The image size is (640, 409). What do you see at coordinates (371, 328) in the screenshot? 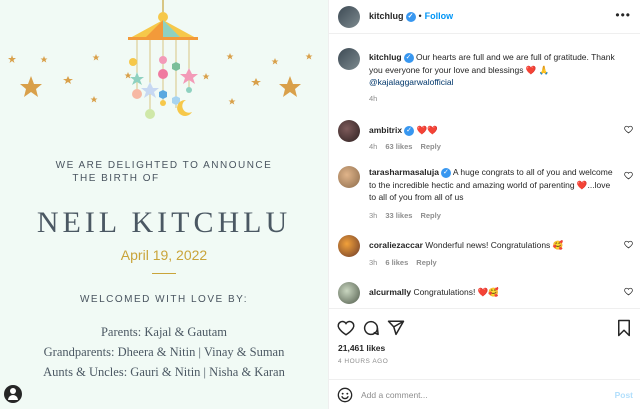
I see `comment-icon` at bounding box center [371, 328].